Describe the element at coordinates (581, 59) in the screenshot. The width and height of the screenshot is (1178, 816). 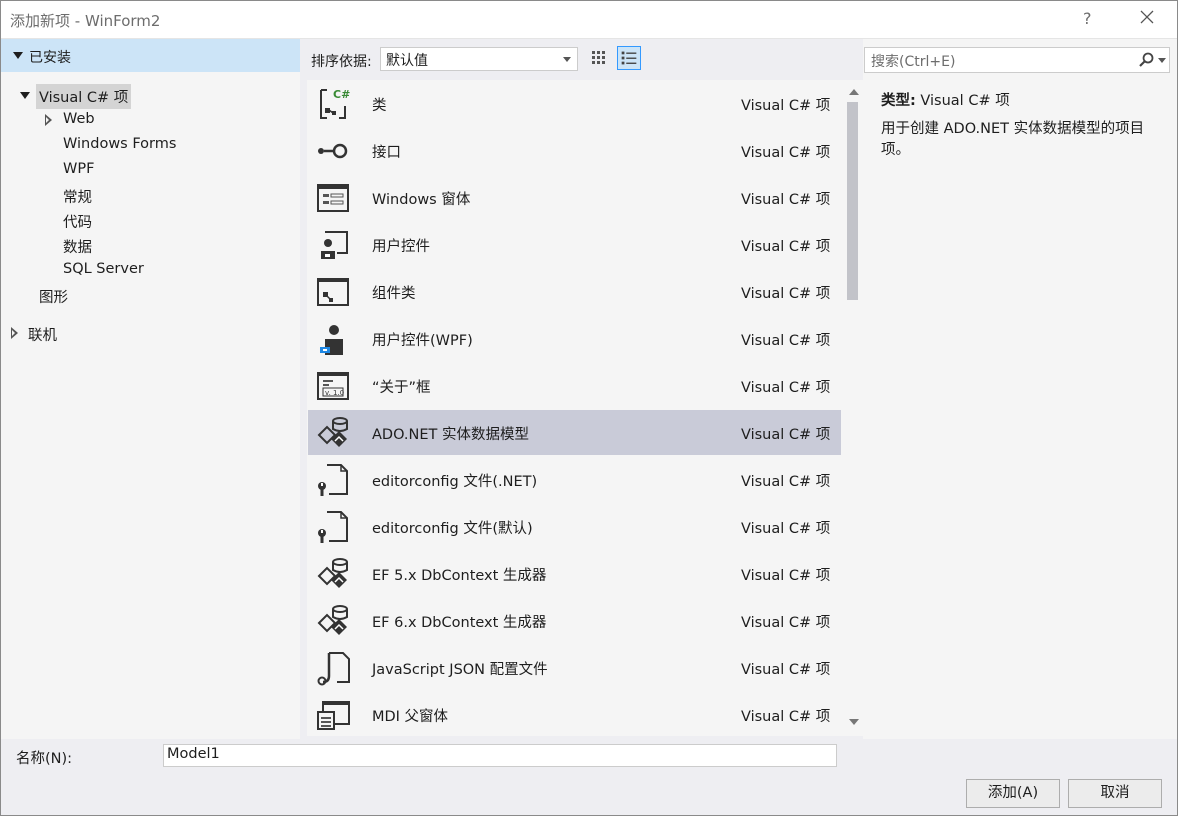
I see `list-toolbar: 排序依据: 默认值` at that location.